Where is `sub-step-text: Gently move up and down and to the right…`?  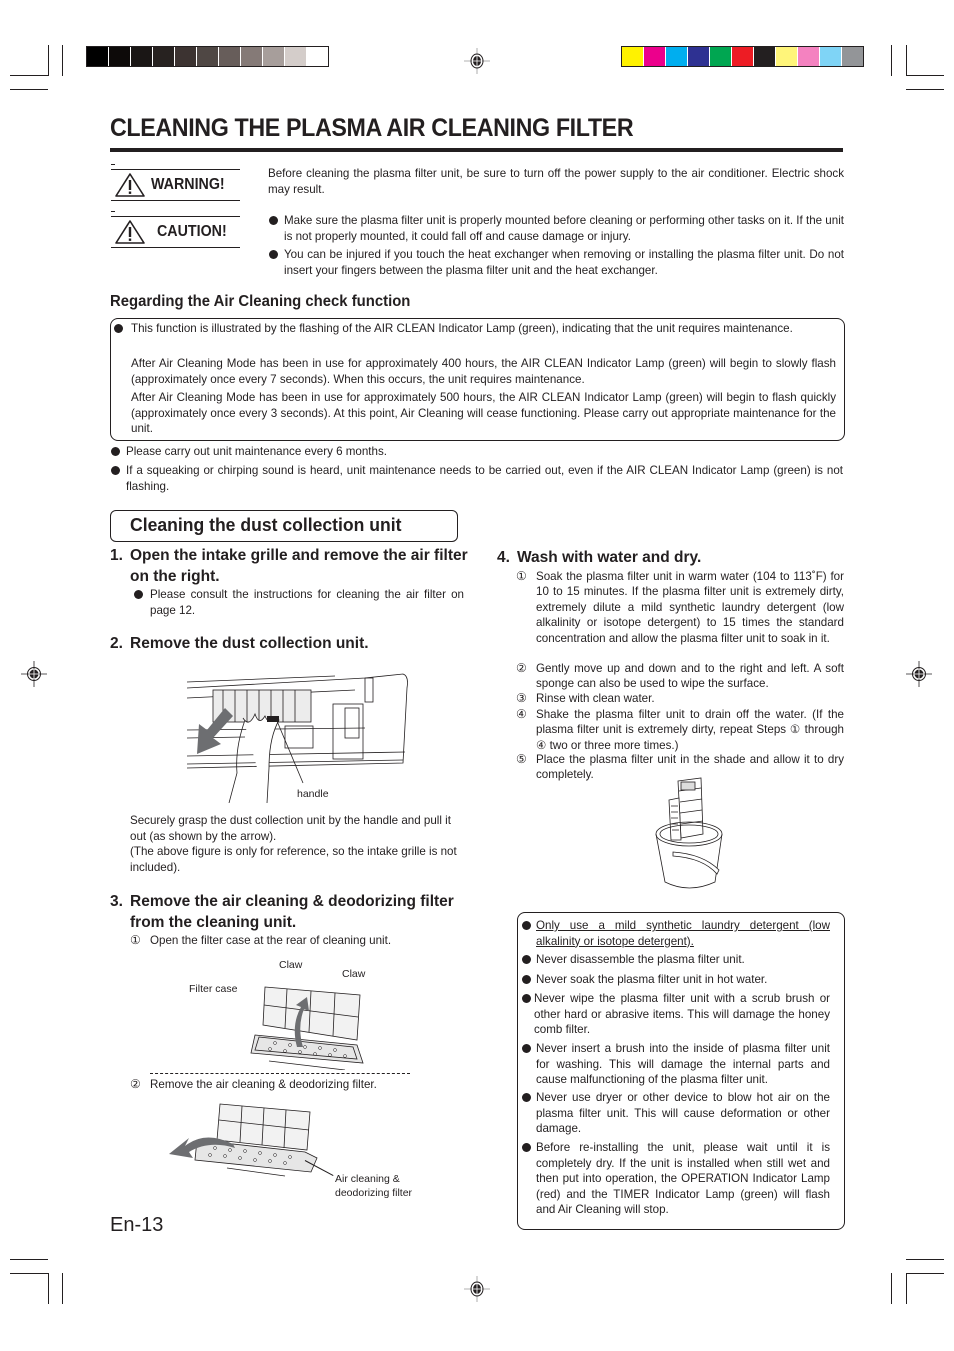 sub-step-text: Gently move up and down and to the right… is located at coordinates (690, 676).